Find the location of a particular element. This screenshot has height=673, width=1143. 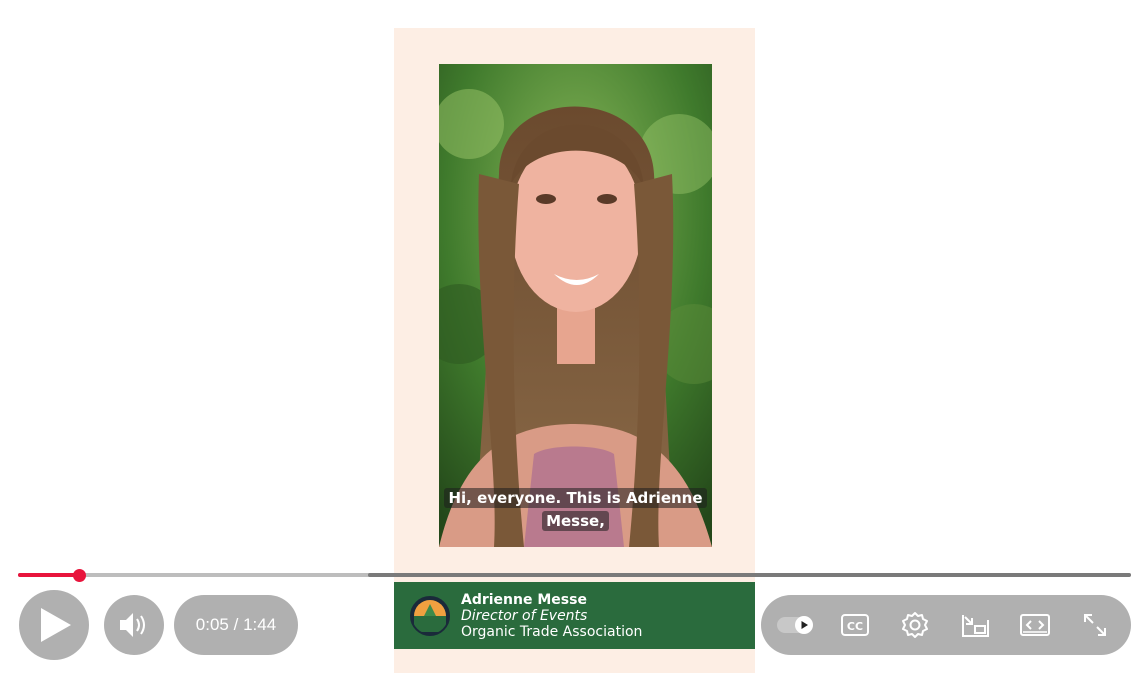

volume-icon is located at coordinates (132, 625).